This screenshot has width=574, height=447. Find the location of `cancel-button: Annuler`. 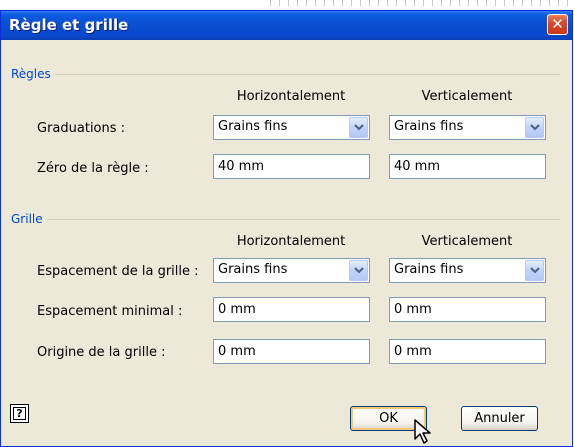

cancel-button: Annuler is located at coordinates (499, 418).